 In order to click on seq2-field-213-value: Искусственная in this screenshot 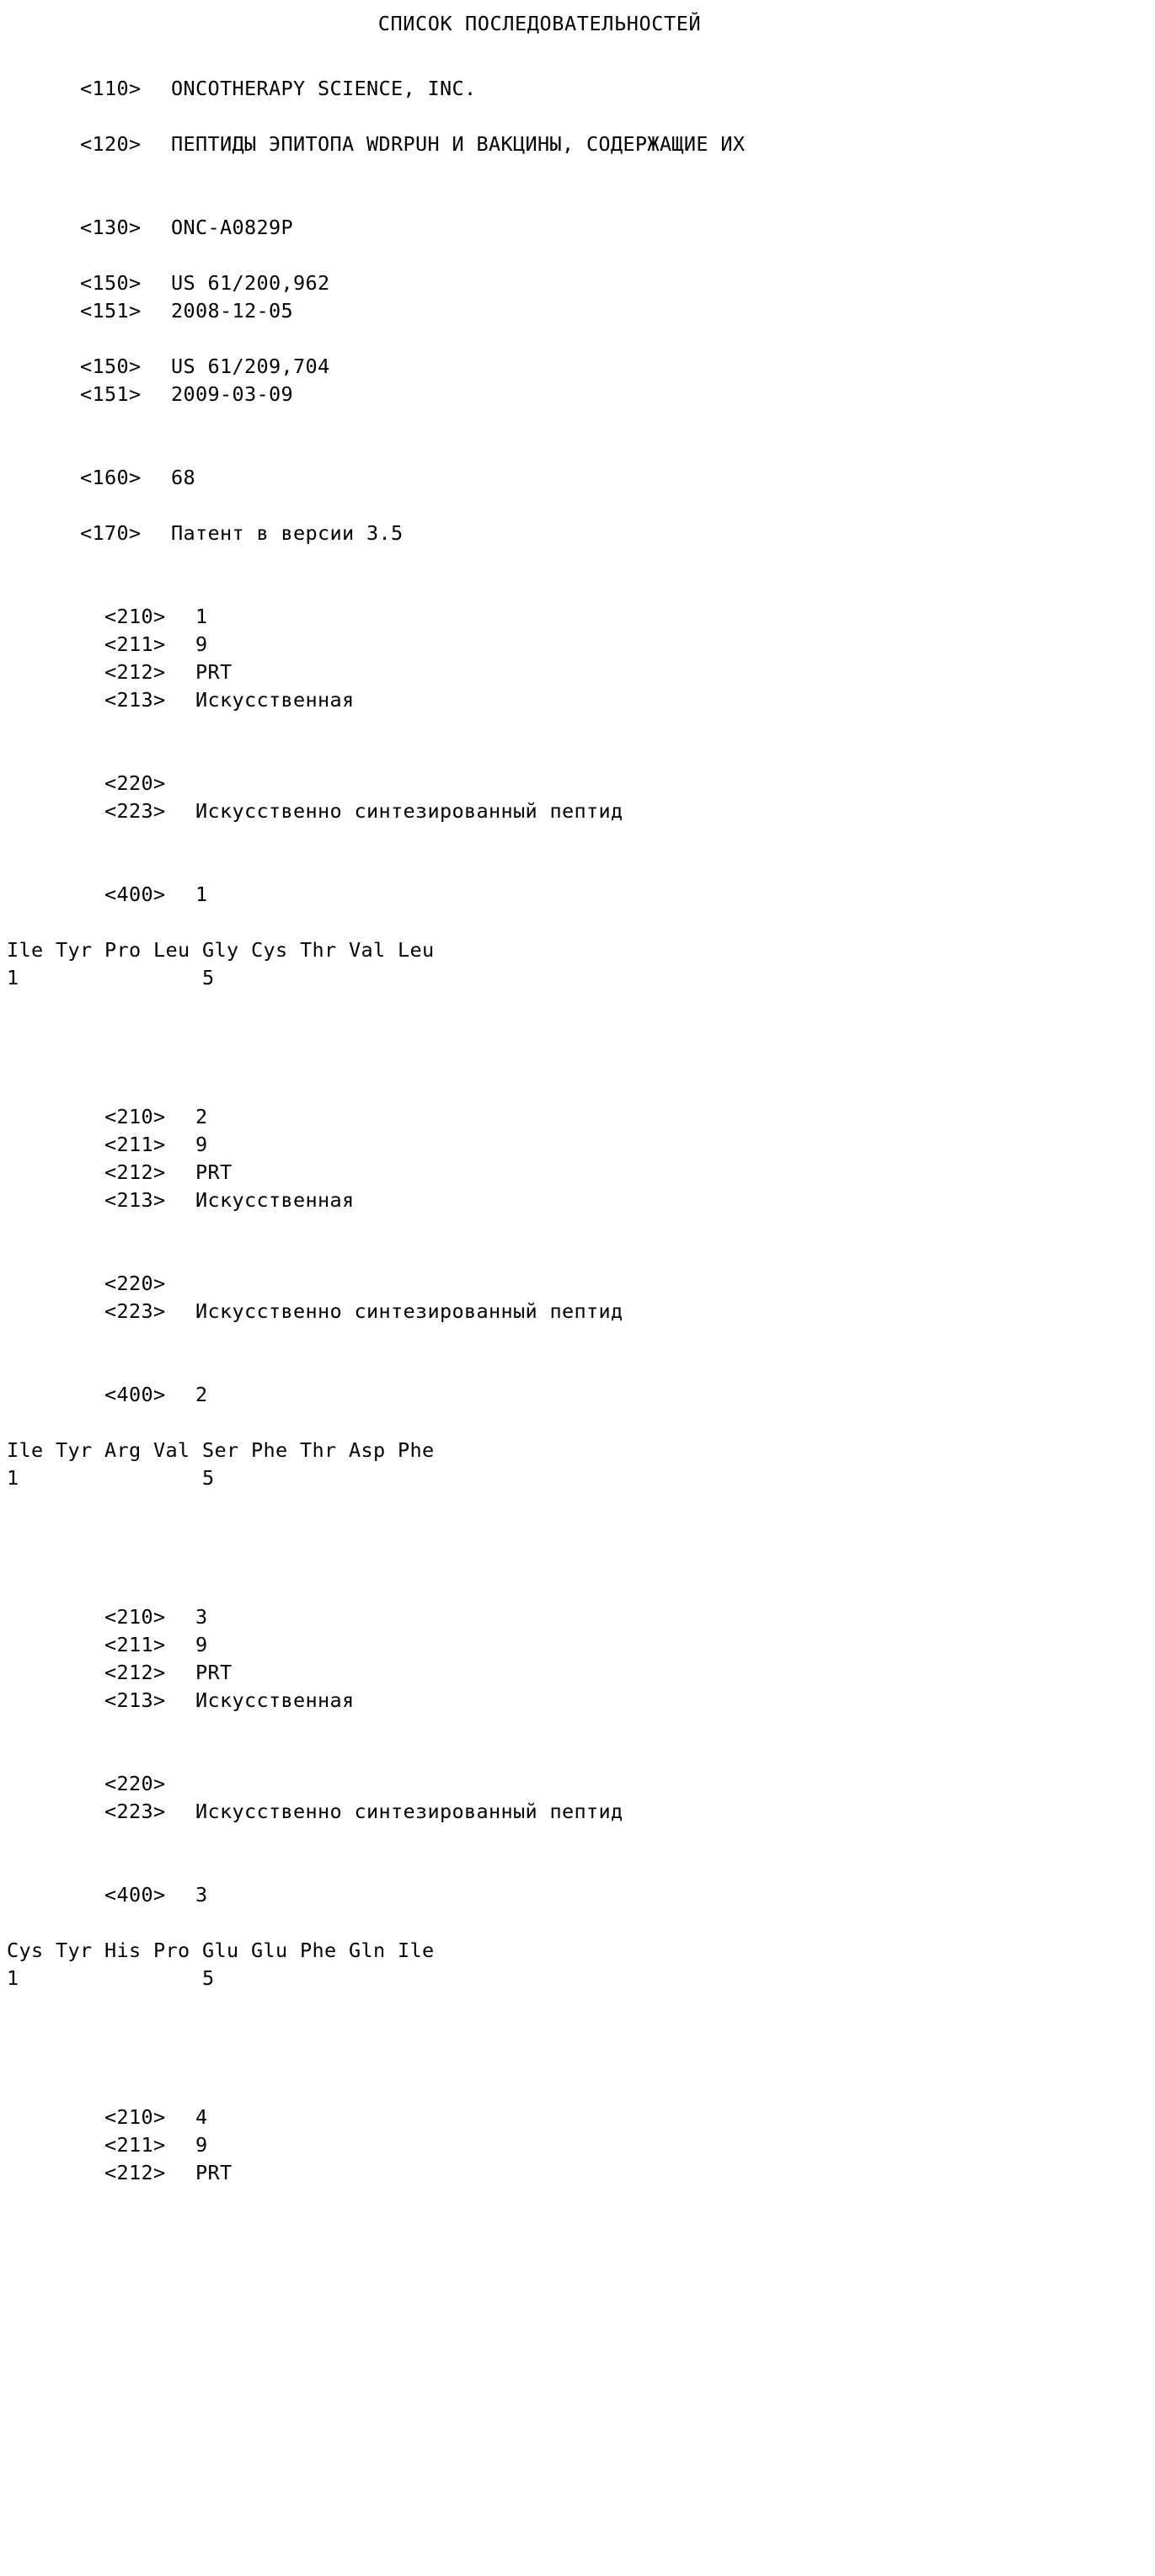, I will do `click(275, 1200)`.